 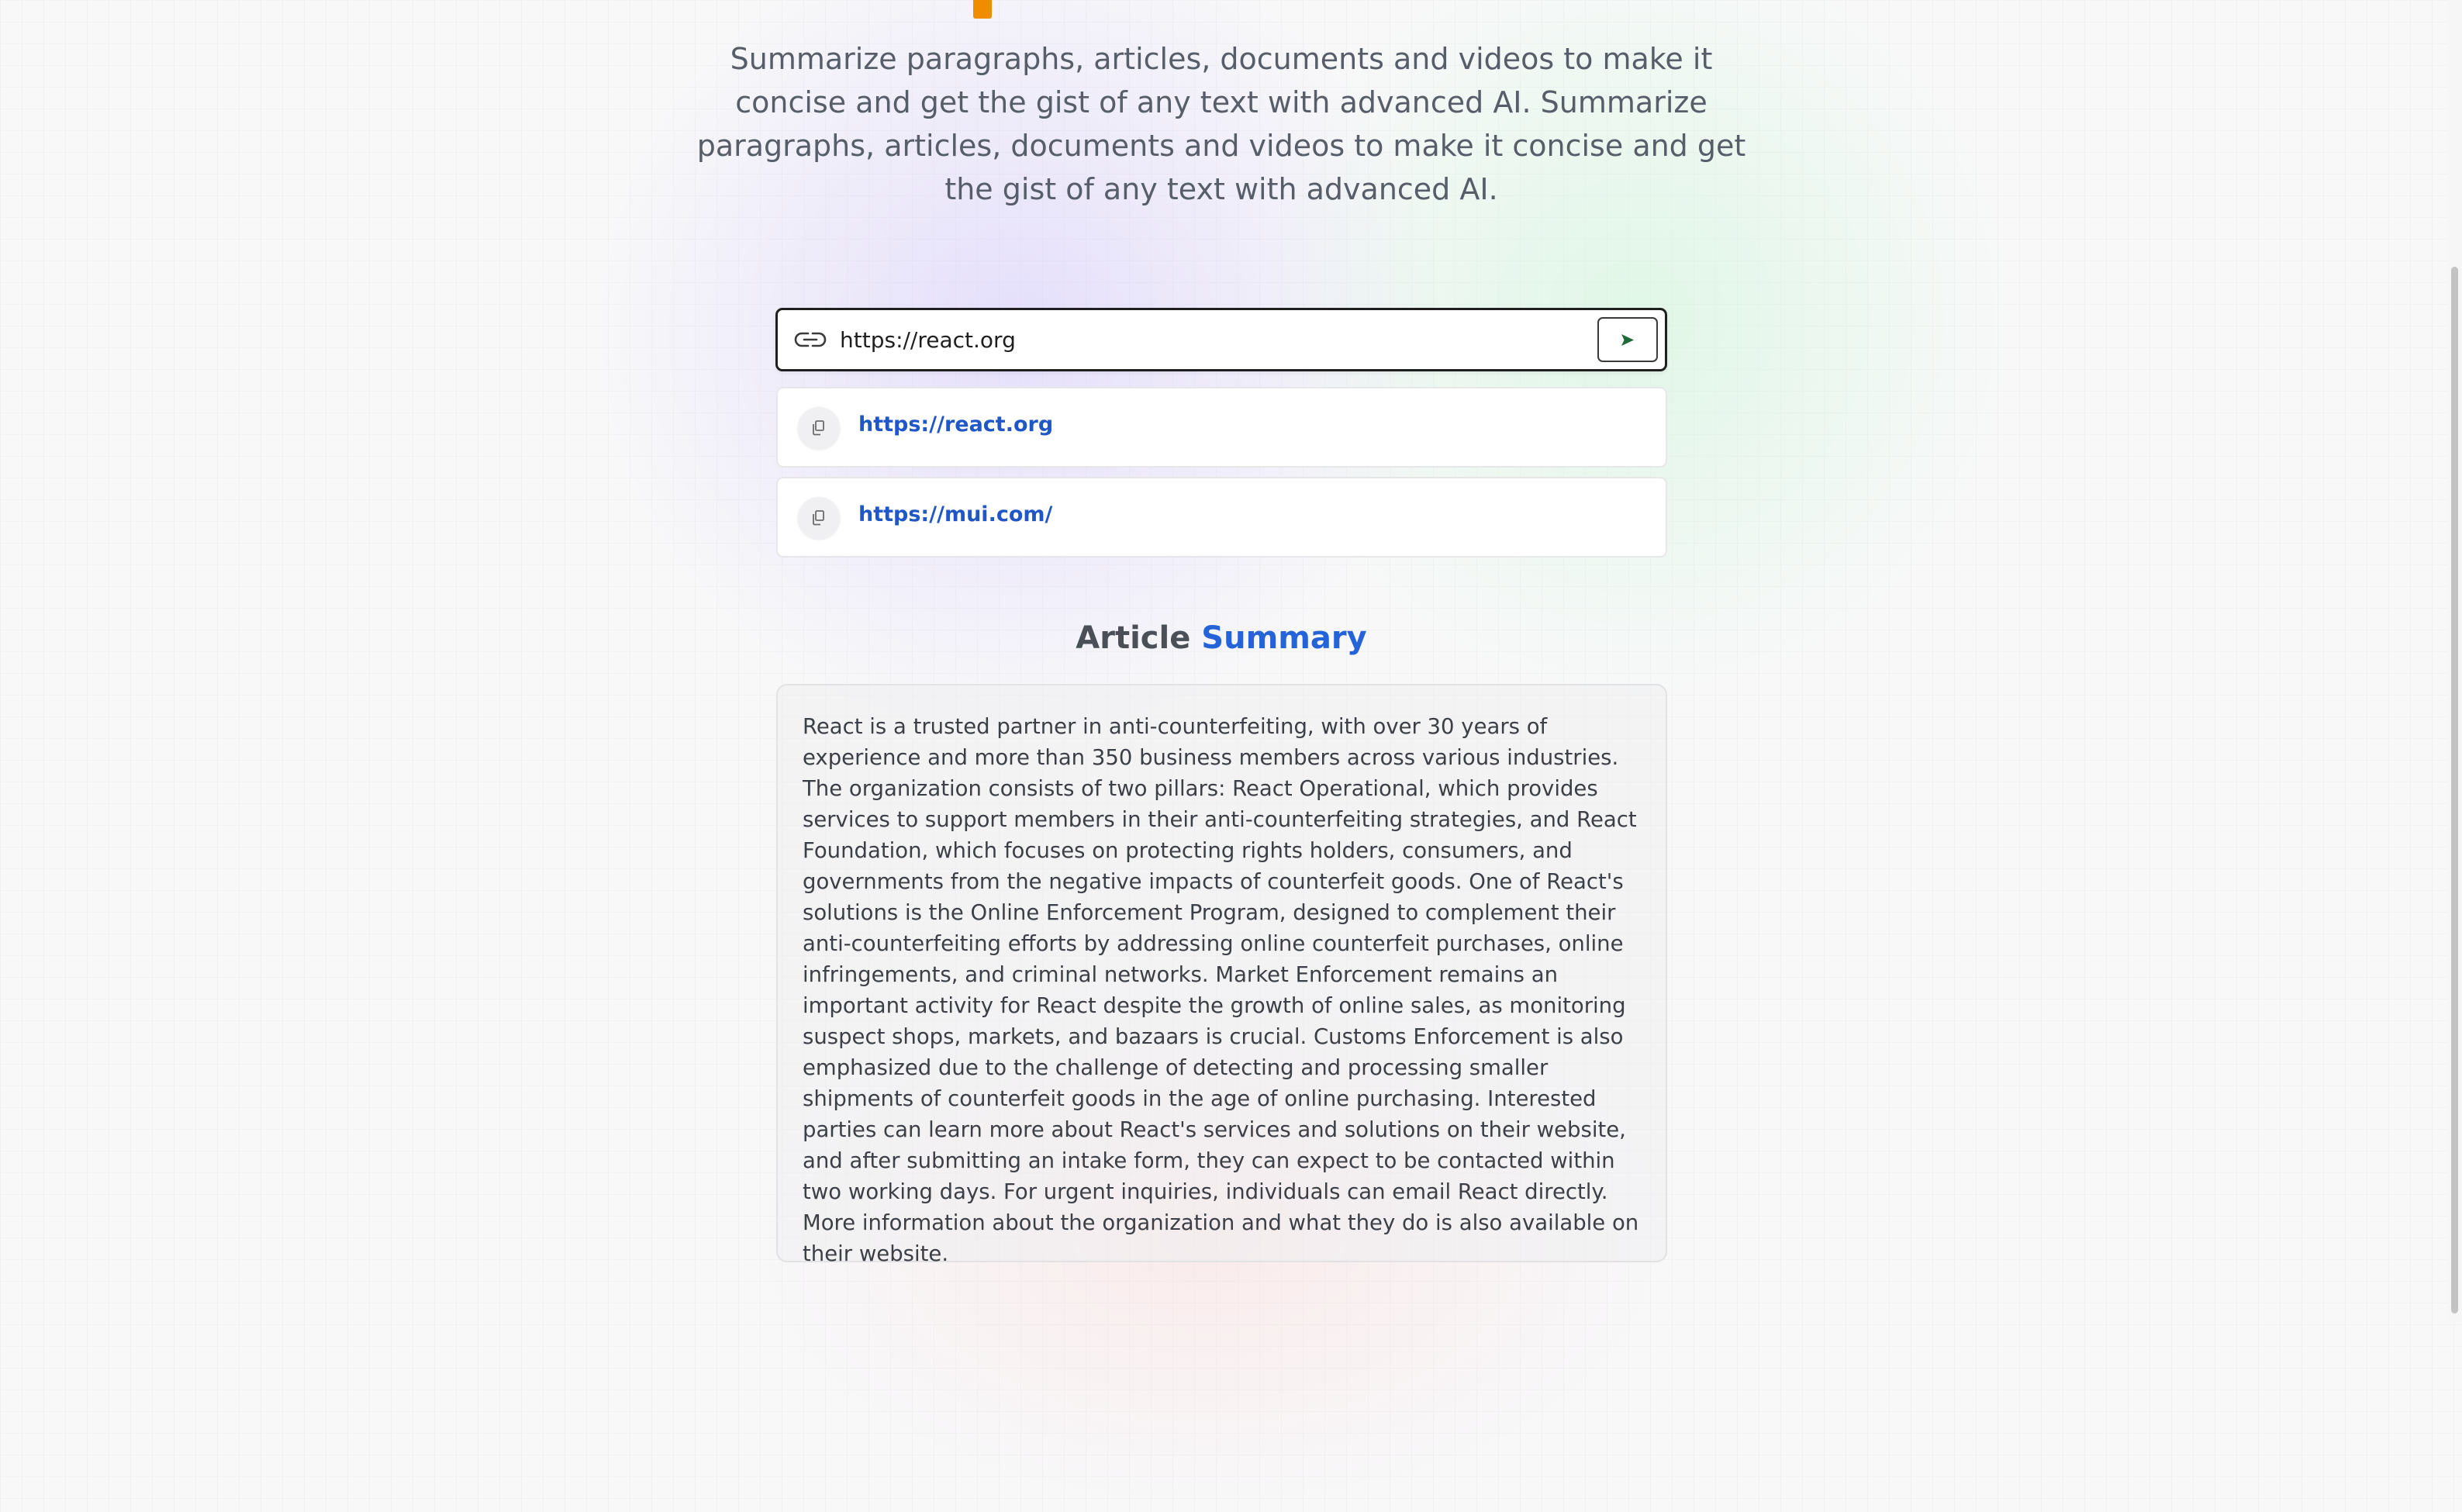 I want to click on history-item-url: https://react.org, so click(x=955, y=425).